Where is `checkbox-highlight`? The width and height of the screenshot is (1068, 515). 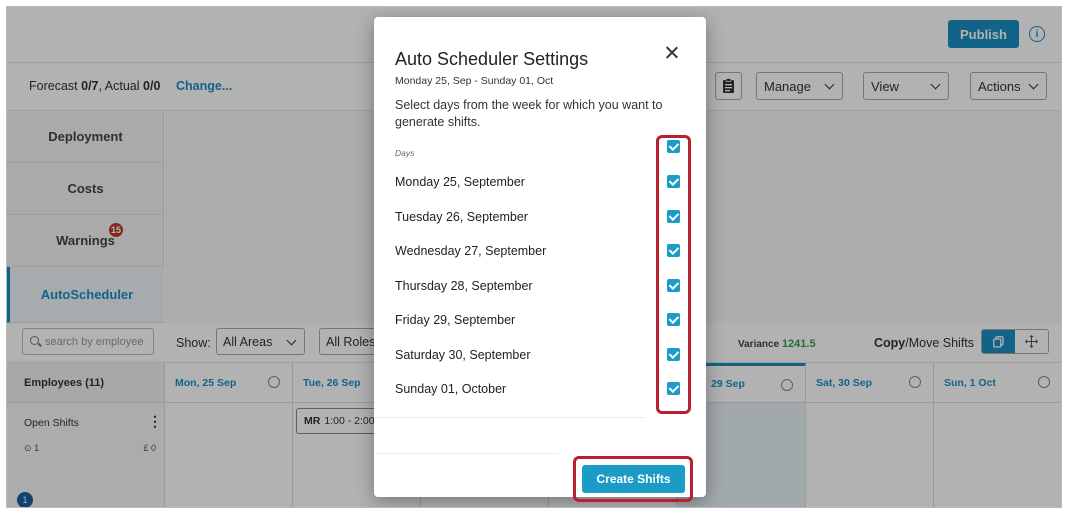 checkbox-highlight is located at coordinates (673, 274).